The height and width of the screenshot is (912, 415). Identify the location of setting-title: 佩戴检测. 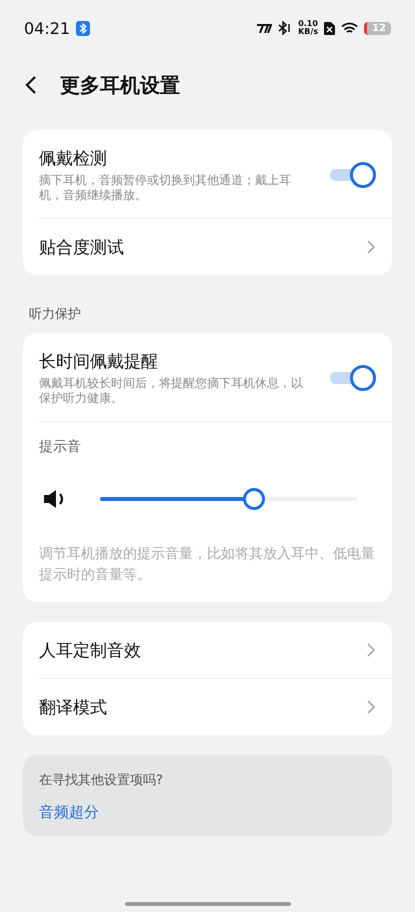
(73, 159).